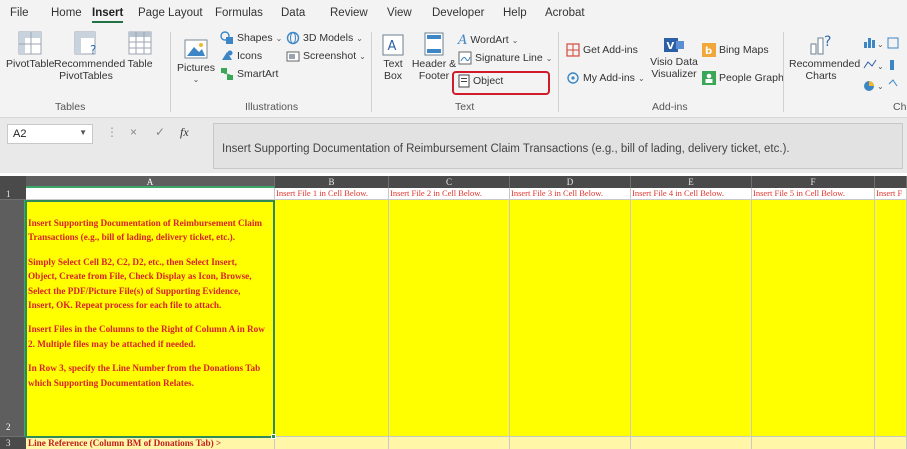 The width and height of the screenshot is (907, 449). What do you see at coordinates (160, 132) in the screenshot?
I see `enter-icon: ✓` at bounding box center [160, 132].